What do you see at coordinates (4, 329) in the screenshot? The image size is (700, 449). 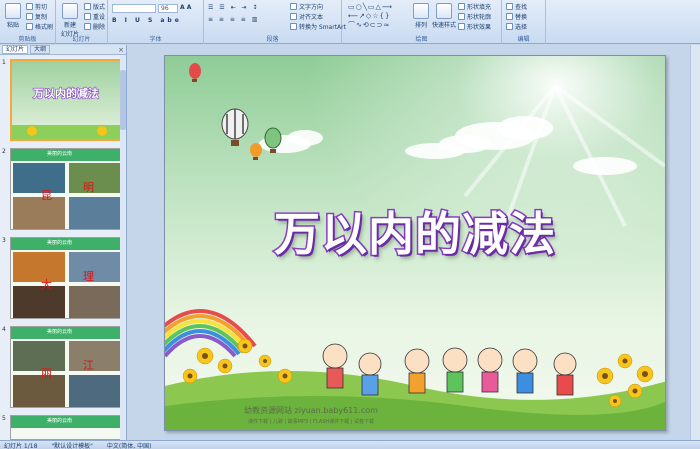 I see `slide-number: 4` at bounding box center [4, 329].